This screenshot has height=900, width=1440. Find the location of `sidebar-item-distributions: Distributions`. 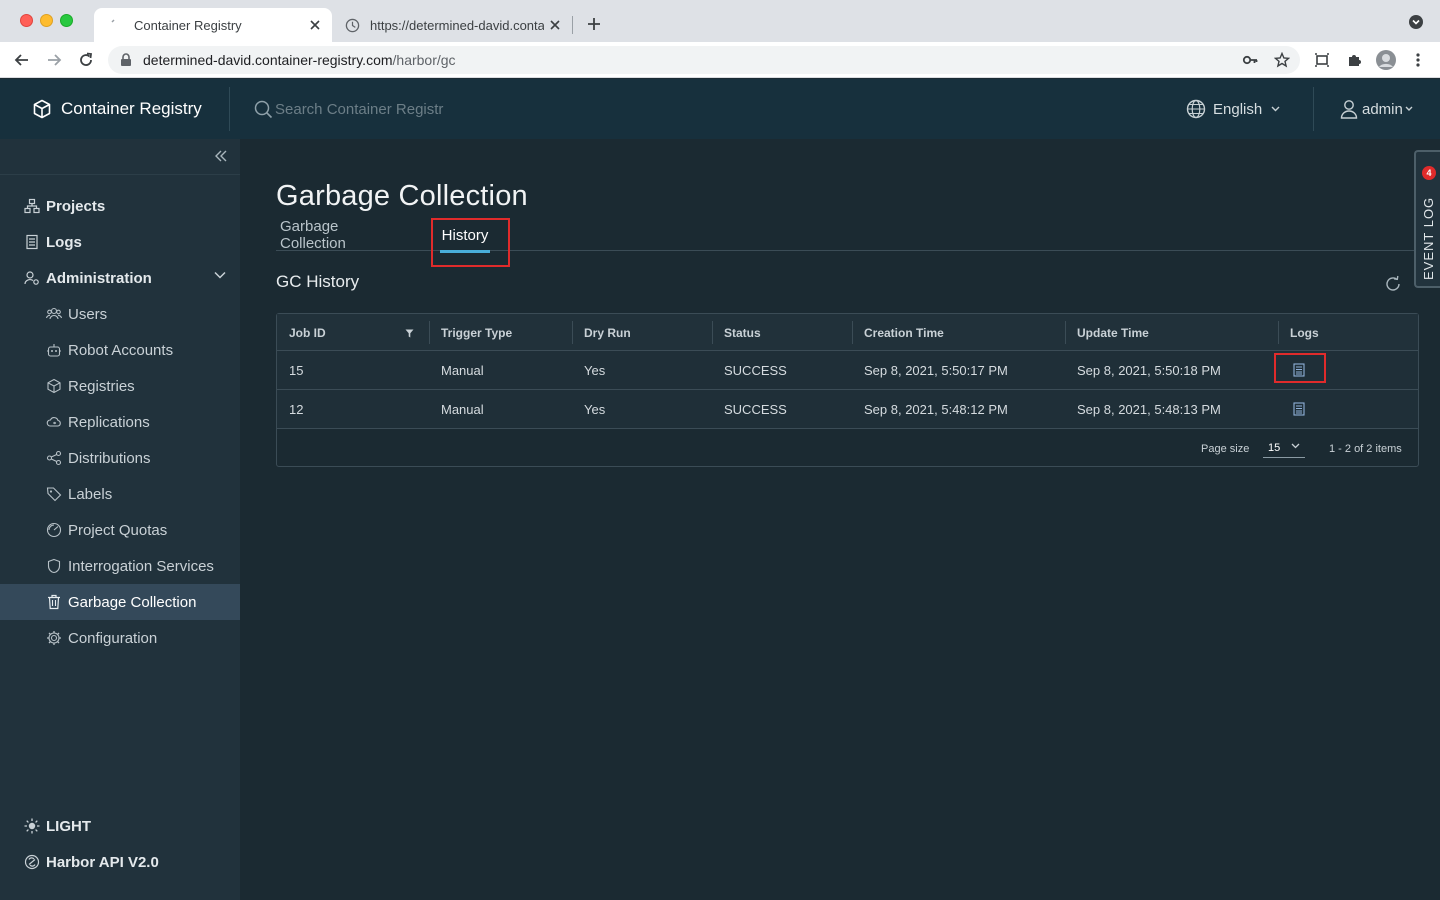

sidebar-item-distributions: Distributions is located at coordinates (120, 458).